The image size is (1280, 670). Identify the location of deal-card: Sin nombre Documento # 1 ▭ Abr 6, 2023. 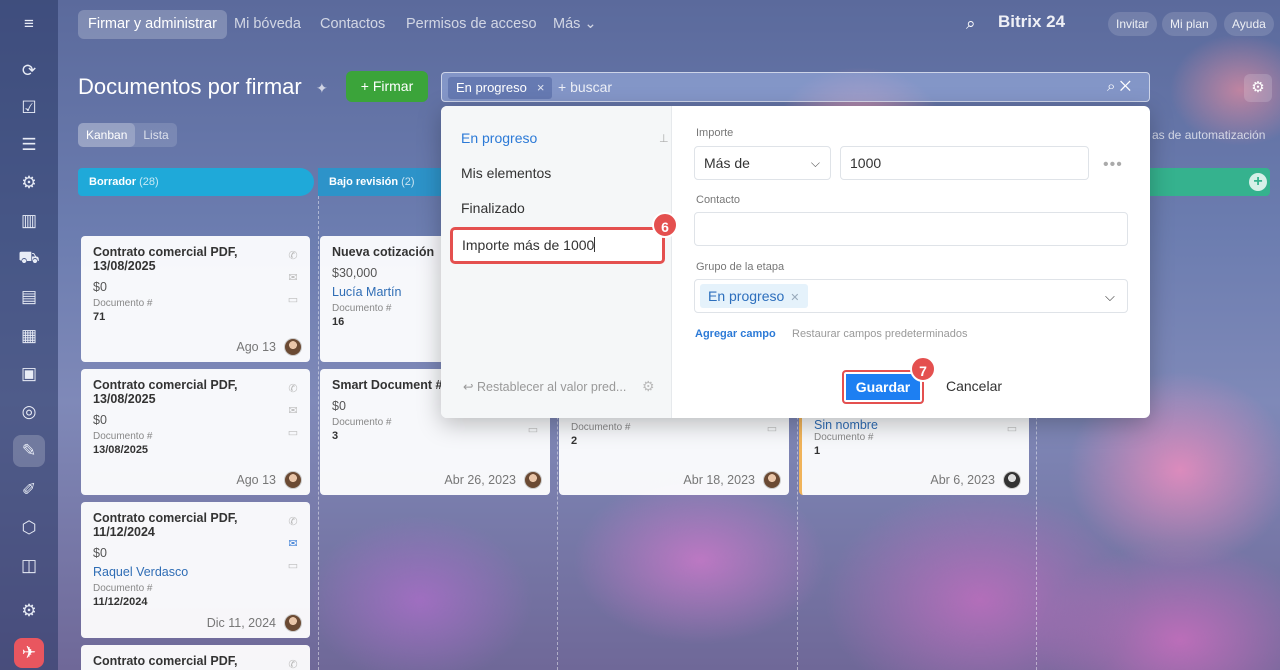
(914, 452).